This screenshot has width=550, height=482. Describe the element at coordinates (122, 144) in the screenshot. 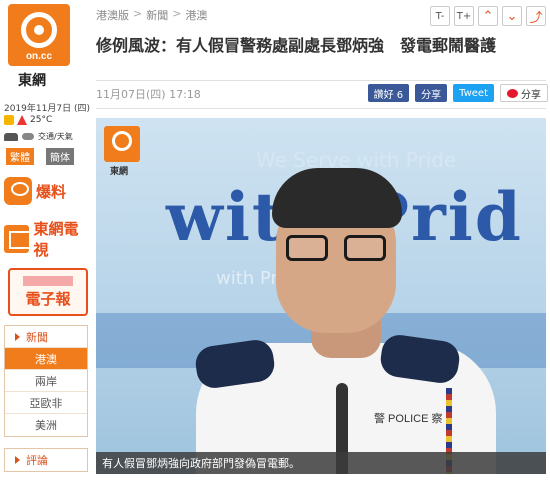

I see `watermark-logo-icon` at that location.